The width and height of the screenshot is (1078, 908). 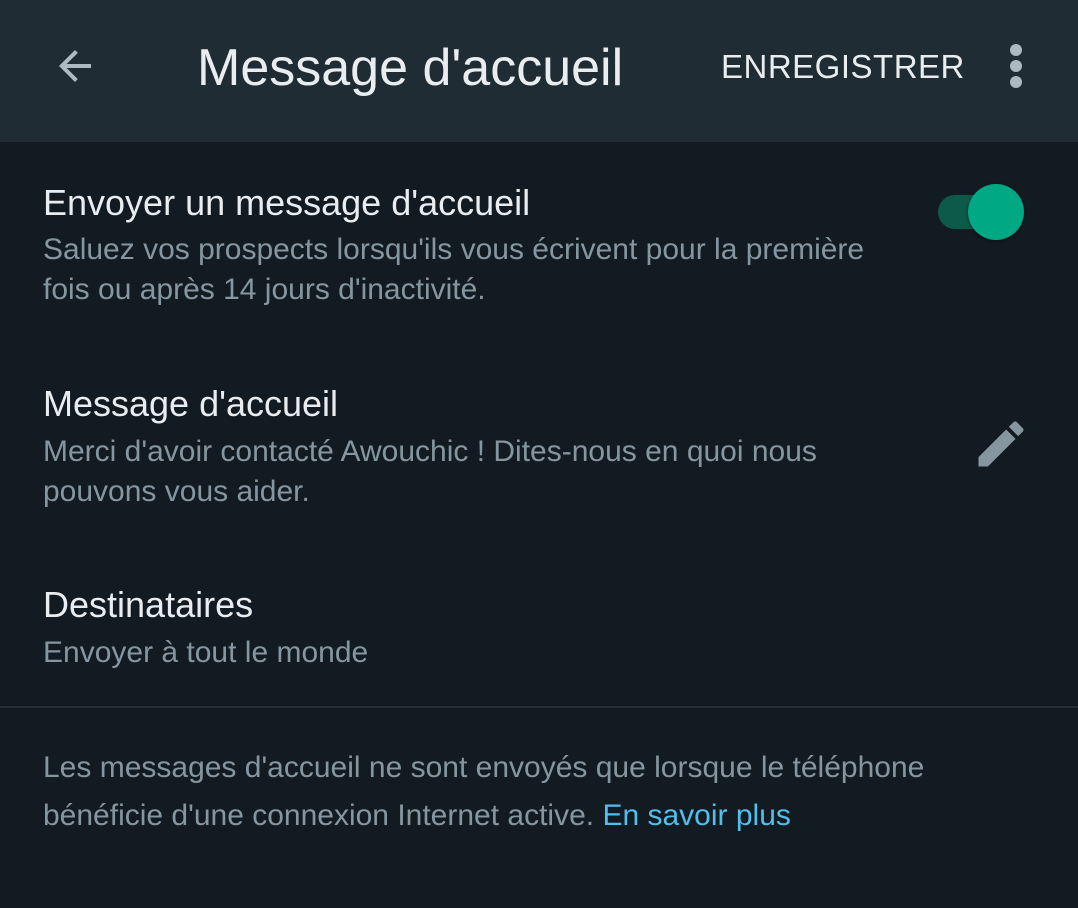 I want to click on arrow-left-icon, so click(x=75, y=66).